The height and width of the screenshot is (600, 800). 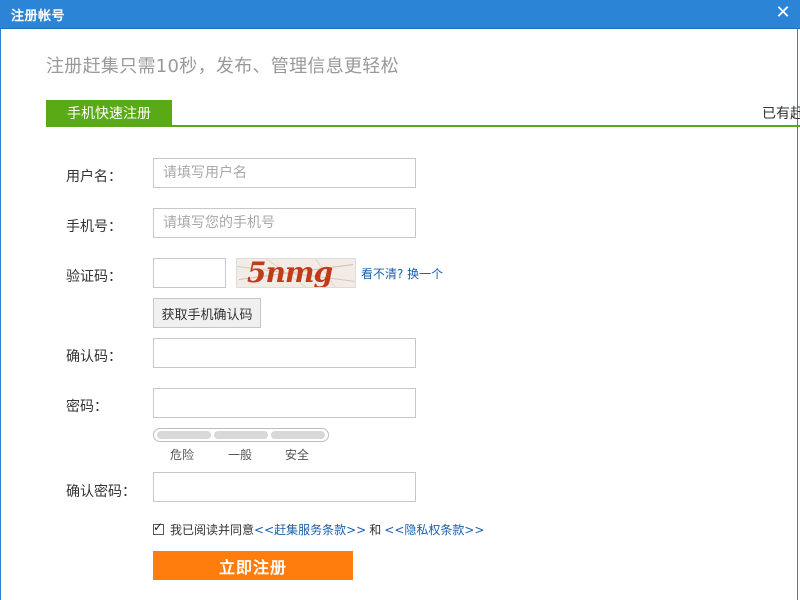 What do you see at coordinates (290, 273) in the screenshot?
I see `captcha-text: 5nmg` at bounding box center [290, 273].